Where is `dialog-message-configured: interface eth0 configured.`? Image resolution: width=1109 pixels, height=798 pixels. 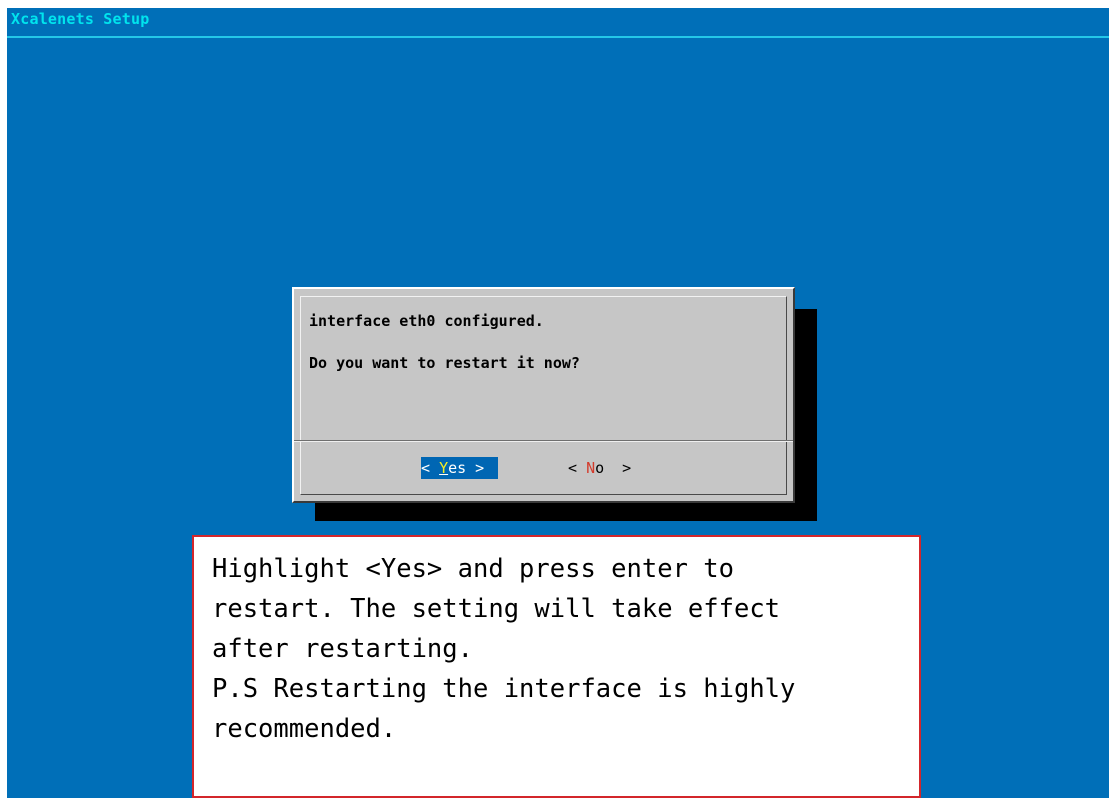 dialog-message-configured: interface eth0 configured. is located at coordinates (426, 321).